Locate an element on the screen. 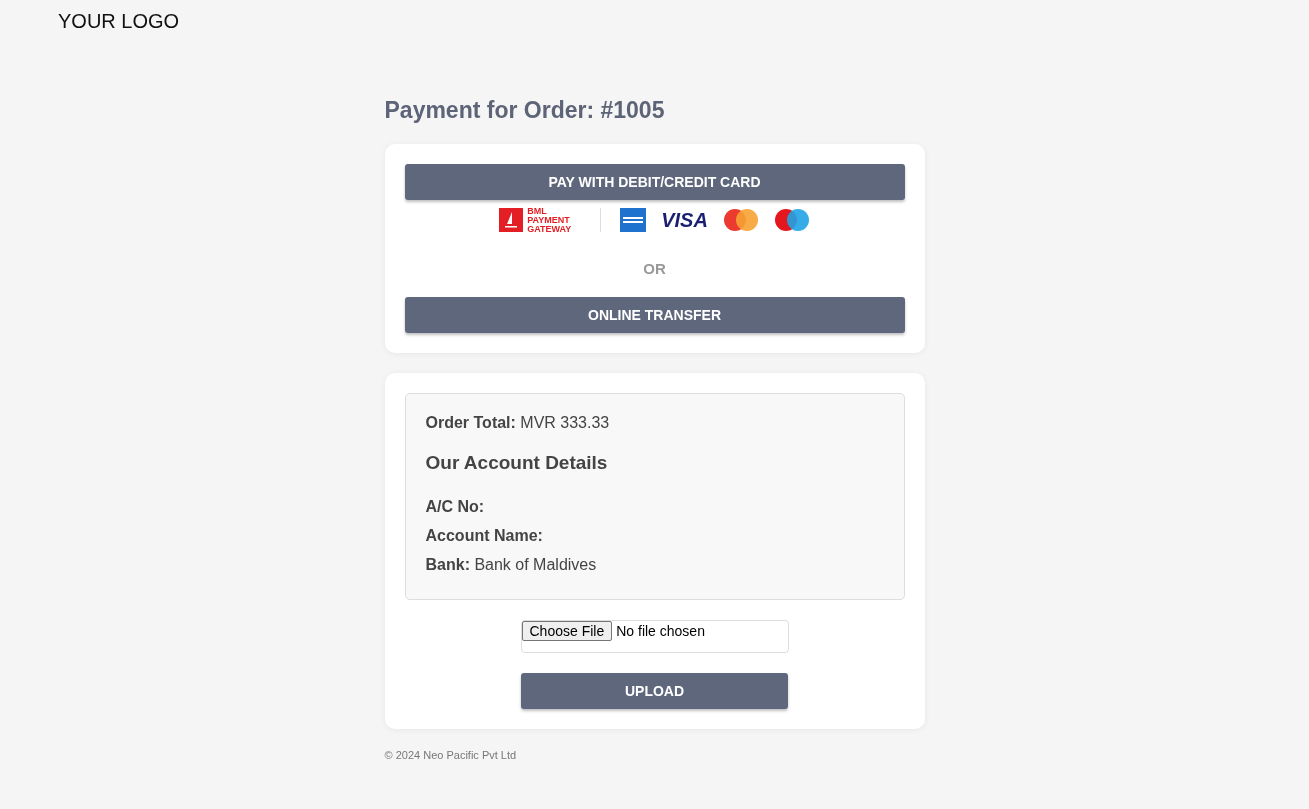 This screenshot has height=809, width=1309. gateway-logo: BML PAYMENT GATEWAY is located at coordinates (540, 220).